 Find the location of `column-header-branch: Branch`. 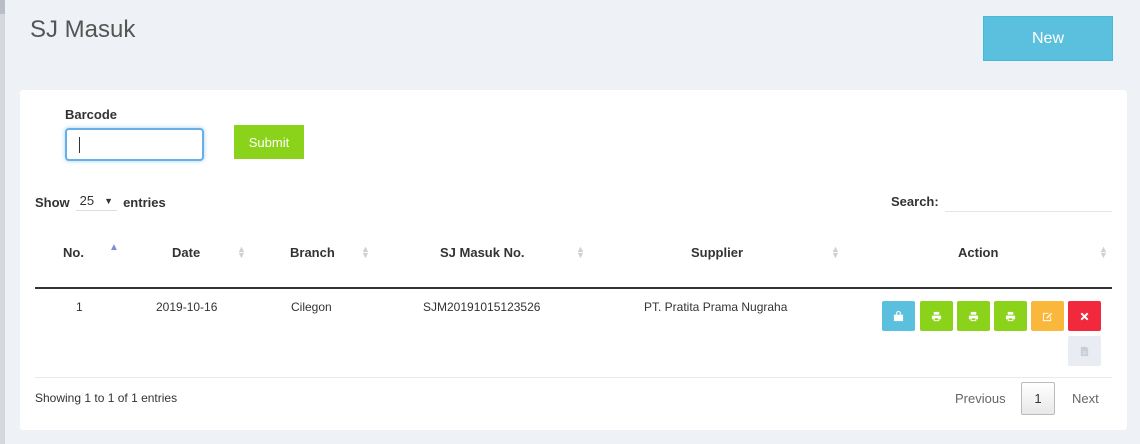

column-header-branch: Branch is located at coordinates (312, 252).